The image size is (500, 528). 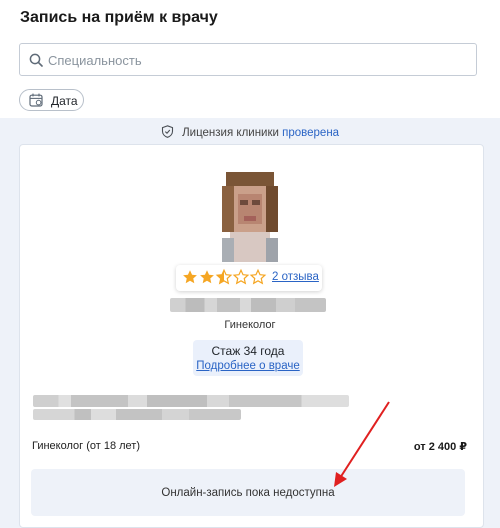 I want to click on license-text: Лицензия клиники, so click(x=230, y=133).